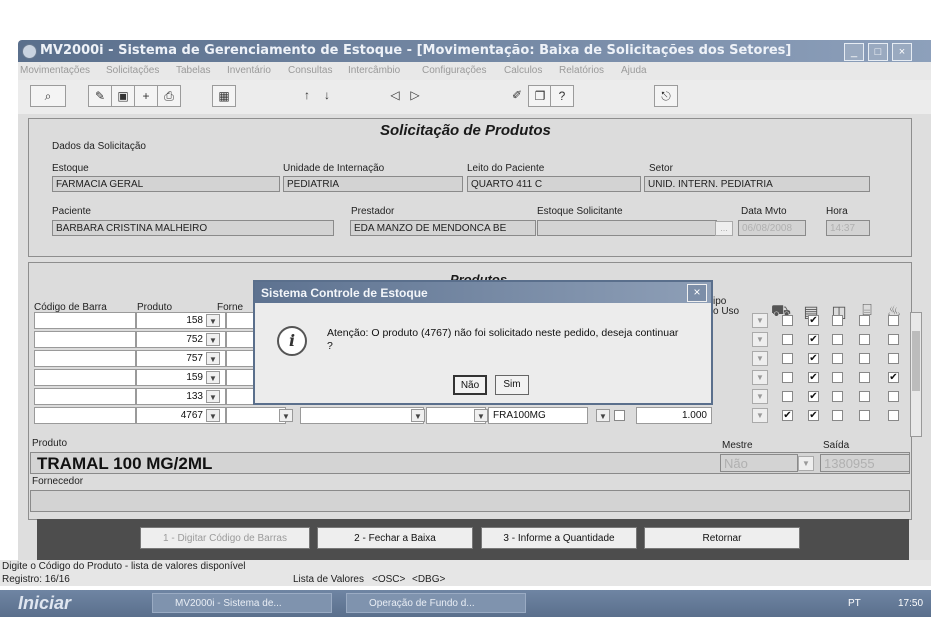 This screenshot has width=931, height=617. Describe the element at coordinates (395, 538) in the screenshot. I see `fechar-baixa-button: 2 - Fechar a Baixa` at that location.